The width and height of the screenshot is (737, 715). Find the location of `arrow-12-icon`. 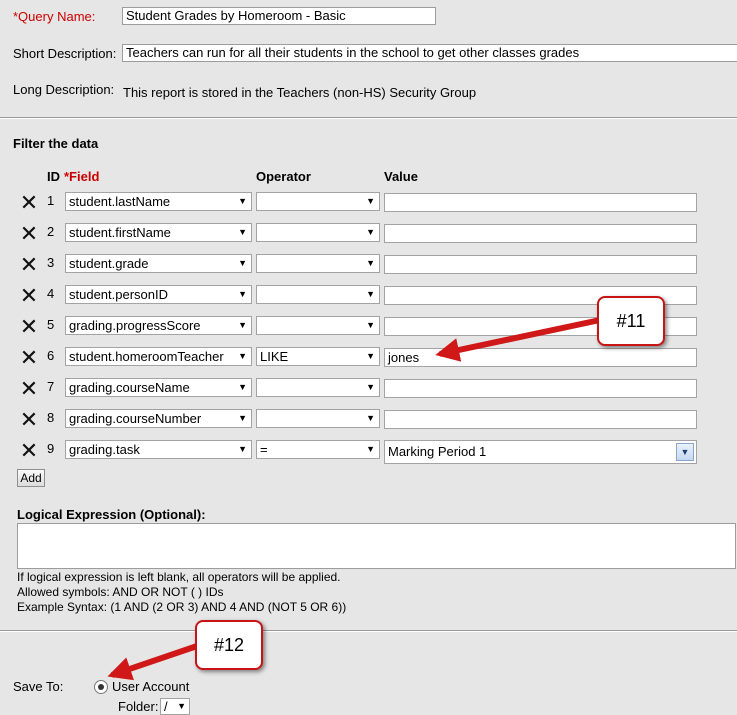

arrow-12-icon is located at coordinates (154, 661).